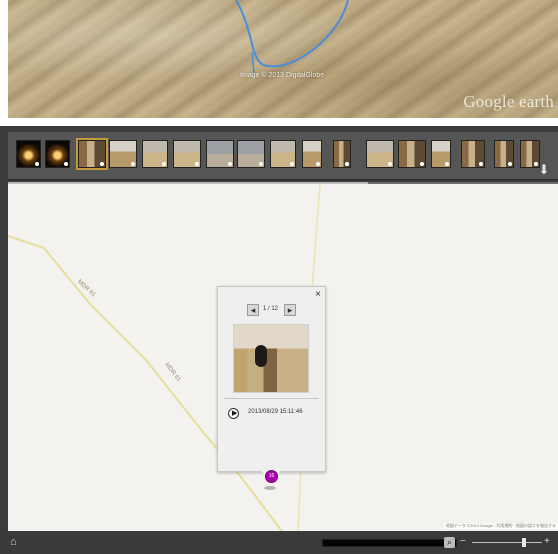 The width and height of the screenshot is (558, 554). I want to click on popup-divider, so click(271, 398).